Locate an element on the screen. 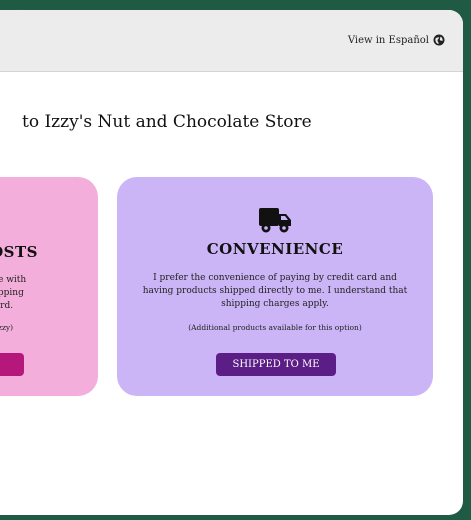  costs-text-line: vill be no shipping is located at coordinates (12, 293).